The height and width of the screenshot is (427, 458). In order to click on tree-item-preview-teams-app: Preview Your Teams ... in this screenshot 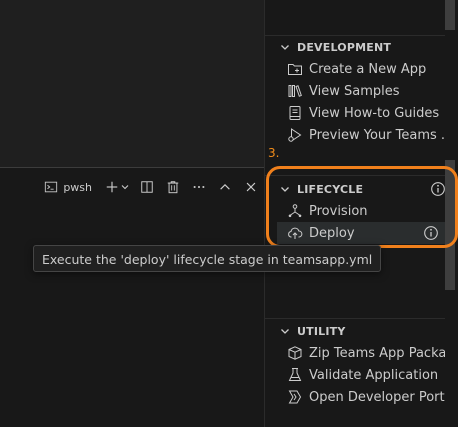, I will do `click(361, 135)`.